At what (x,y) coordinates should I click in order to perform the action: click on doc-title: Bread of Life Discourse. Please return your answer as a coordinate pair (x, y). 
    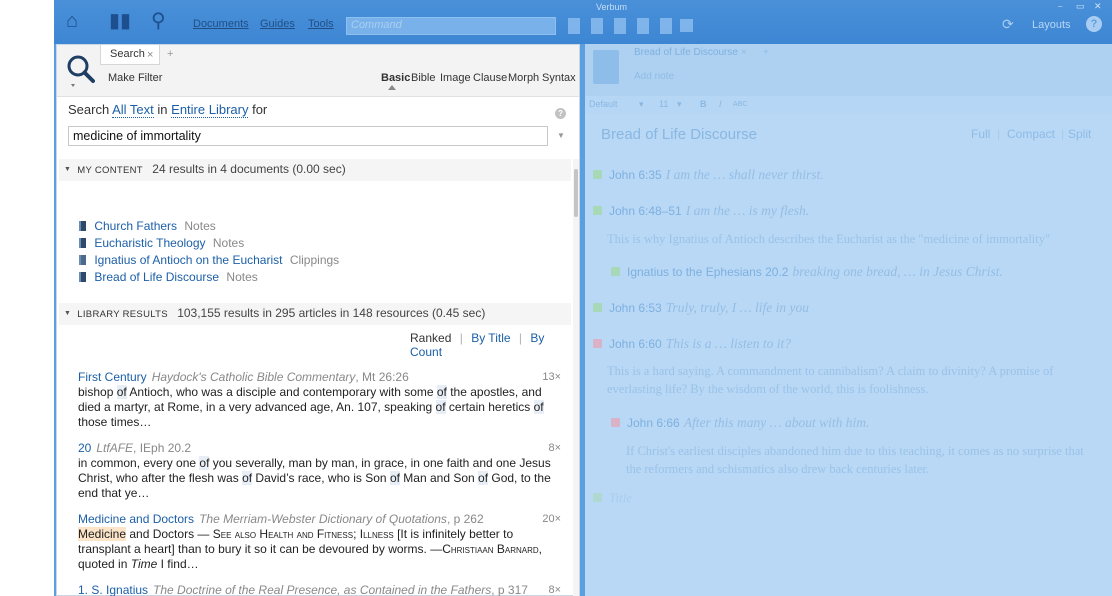
    Looking at the image, I should click on (156, 277).